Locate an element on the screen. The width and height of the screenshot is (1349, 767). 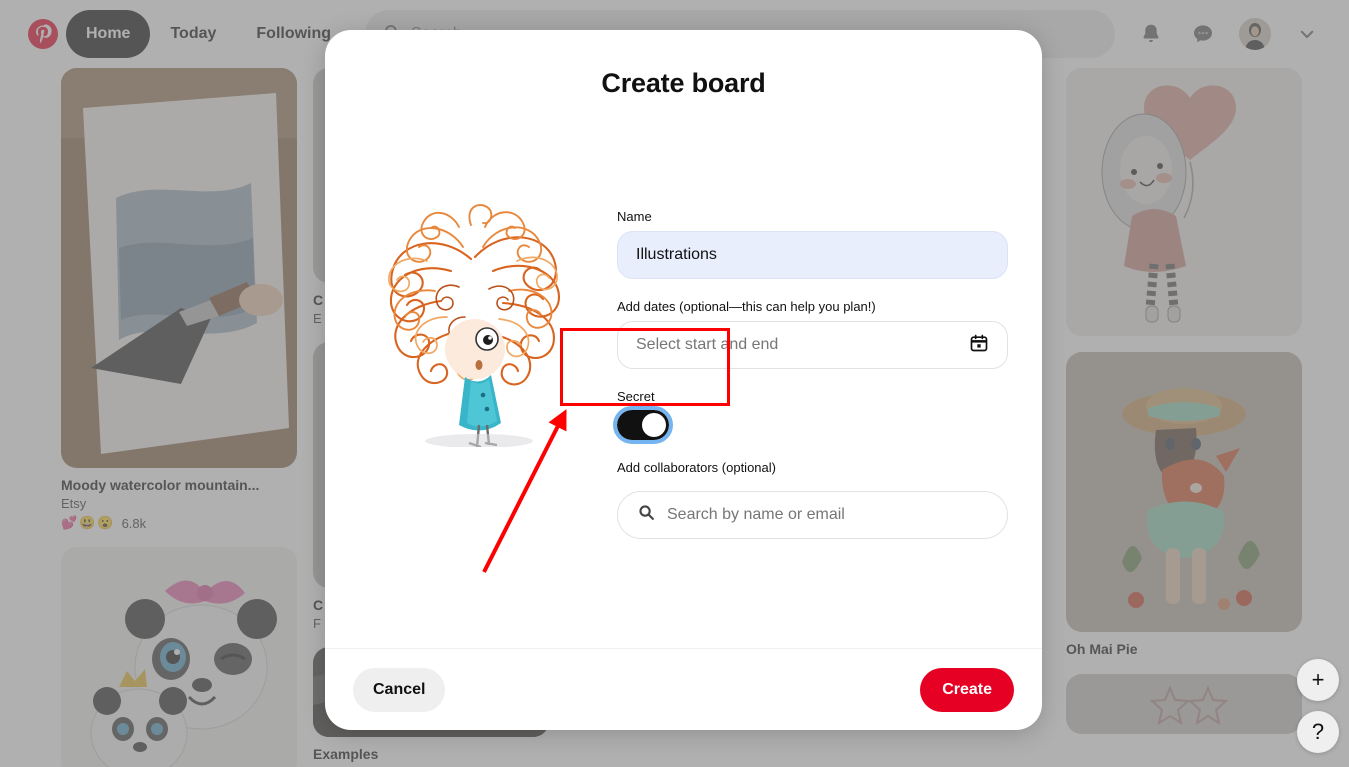
collaborators-field-label: Add collaborators (optional) is located at coordinates (696, 467).